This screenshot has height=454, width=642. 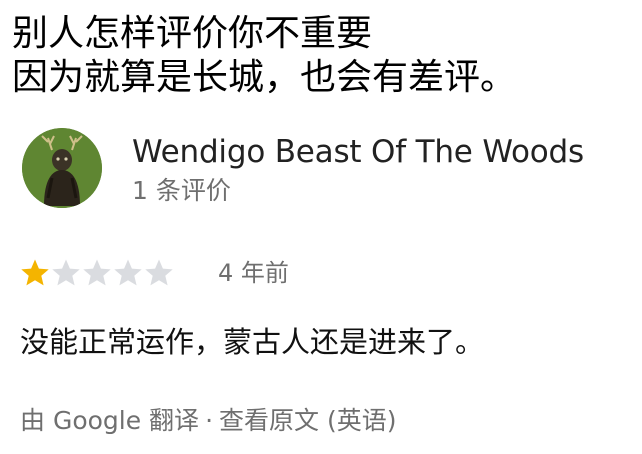 What do you see at coordinates (264, 77) in the screenshot?
I see `caption-line-2: 因为就算是长城，也会有差评。` at bounding box center [264, 77].